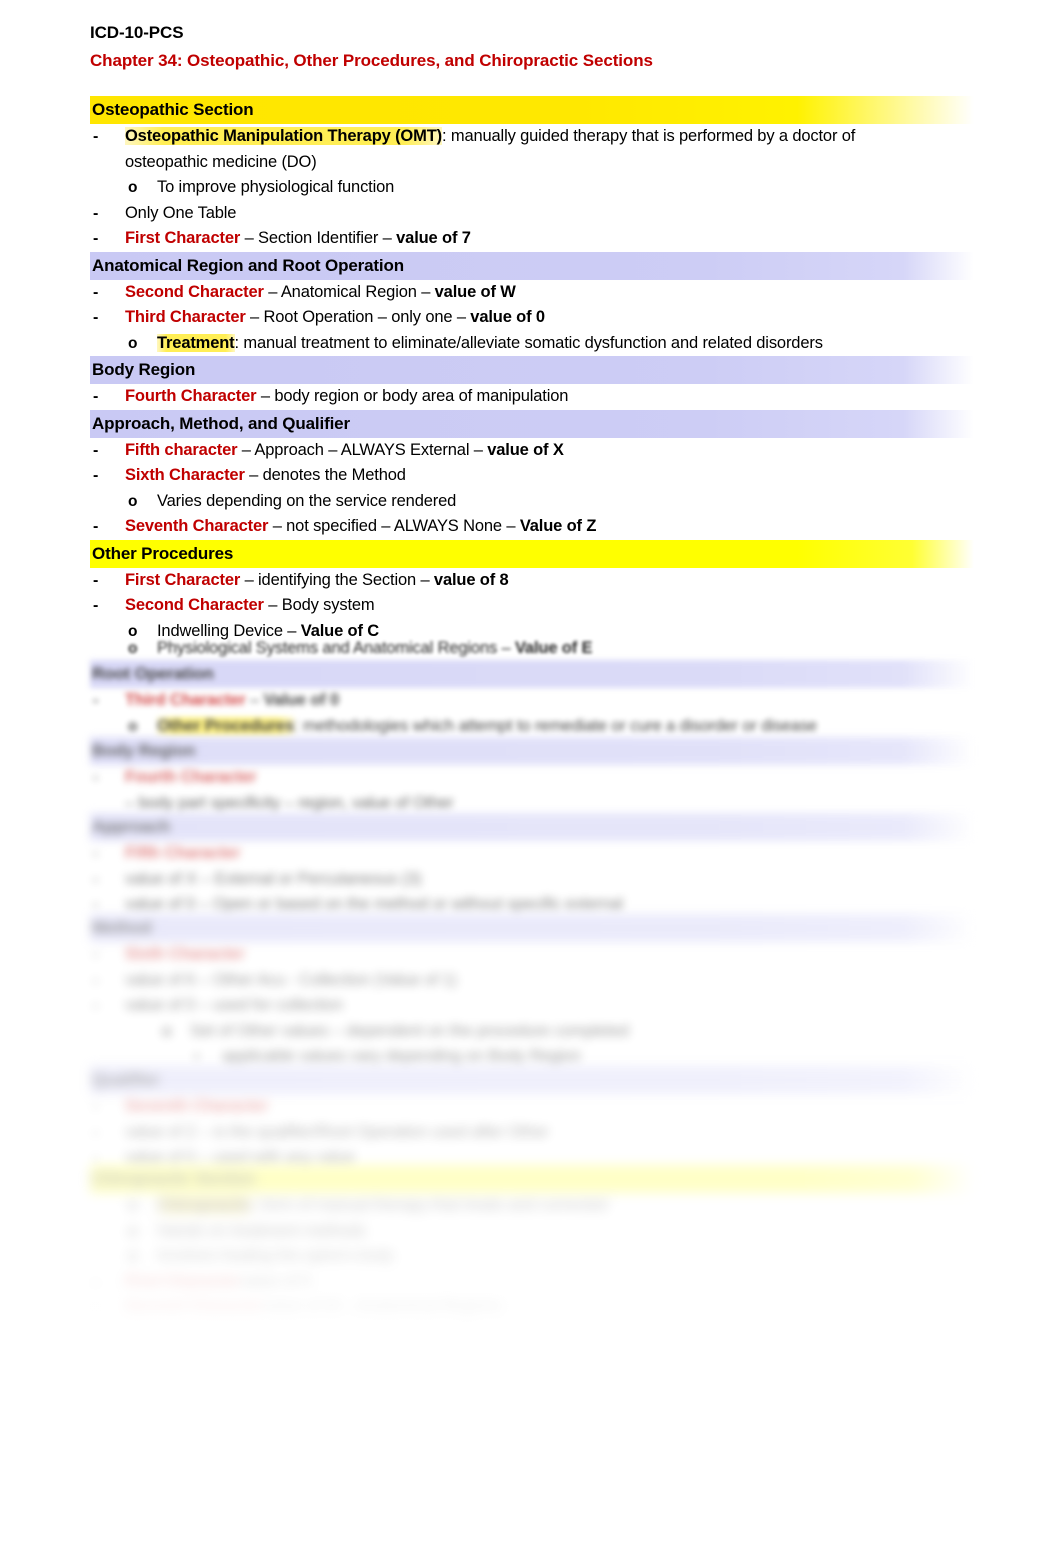 The width and height of the screenshot is (1062, 1556). I want to click on section-heading-osteopathic: Osteopathic Section, so click(532, 110).